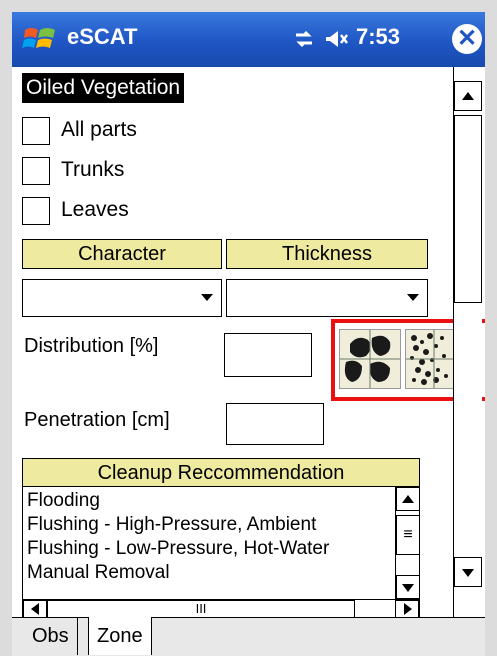  Describe the element at coordinates (171, 525) in the screenshot. I see `list-item: Flushing - High-Pressure, Ambient` at that location.